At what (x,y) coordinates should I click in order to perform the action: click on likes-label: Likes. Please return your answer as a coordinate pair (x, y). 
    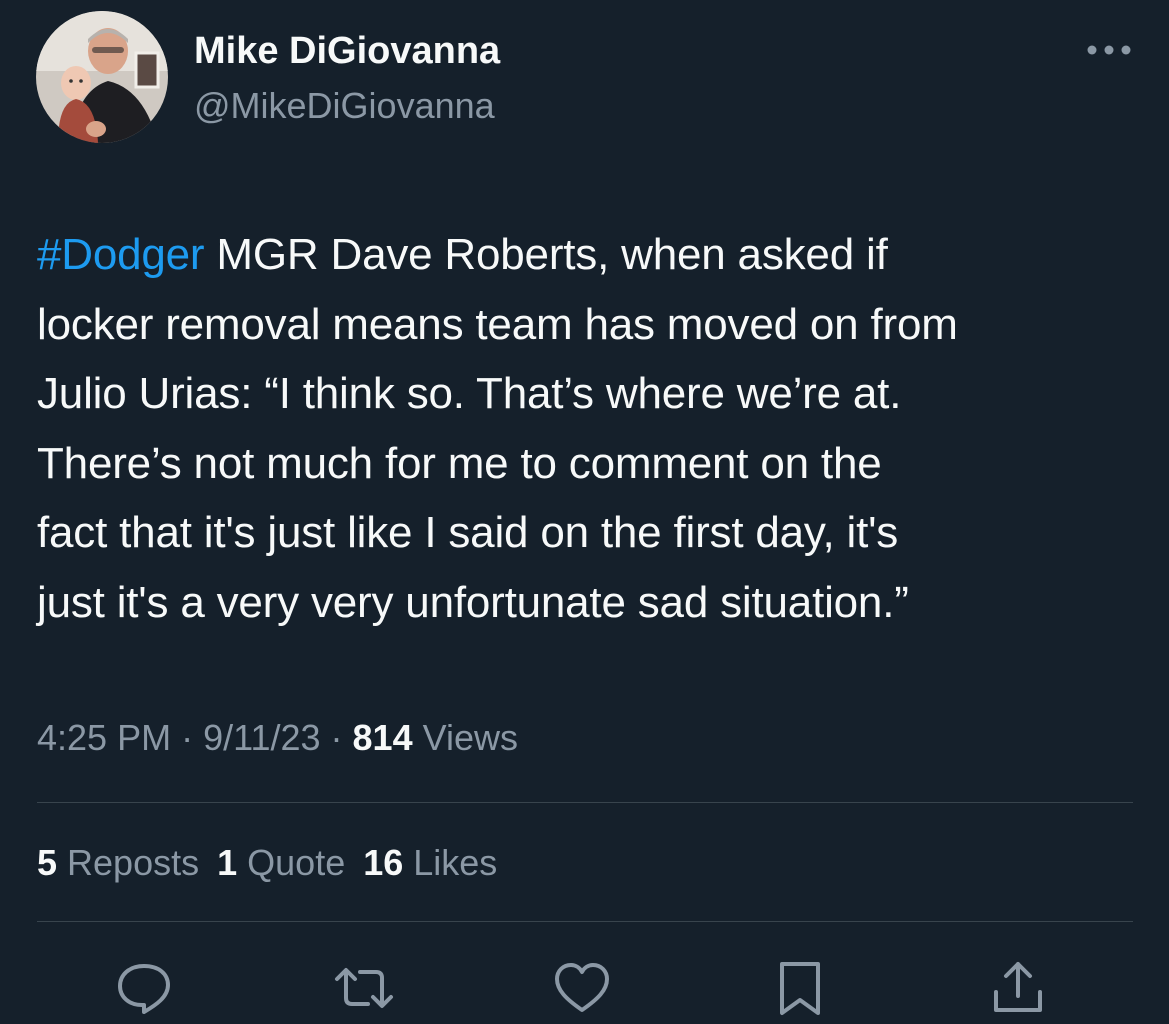
    Looking at the image, I should click on (450, 862).